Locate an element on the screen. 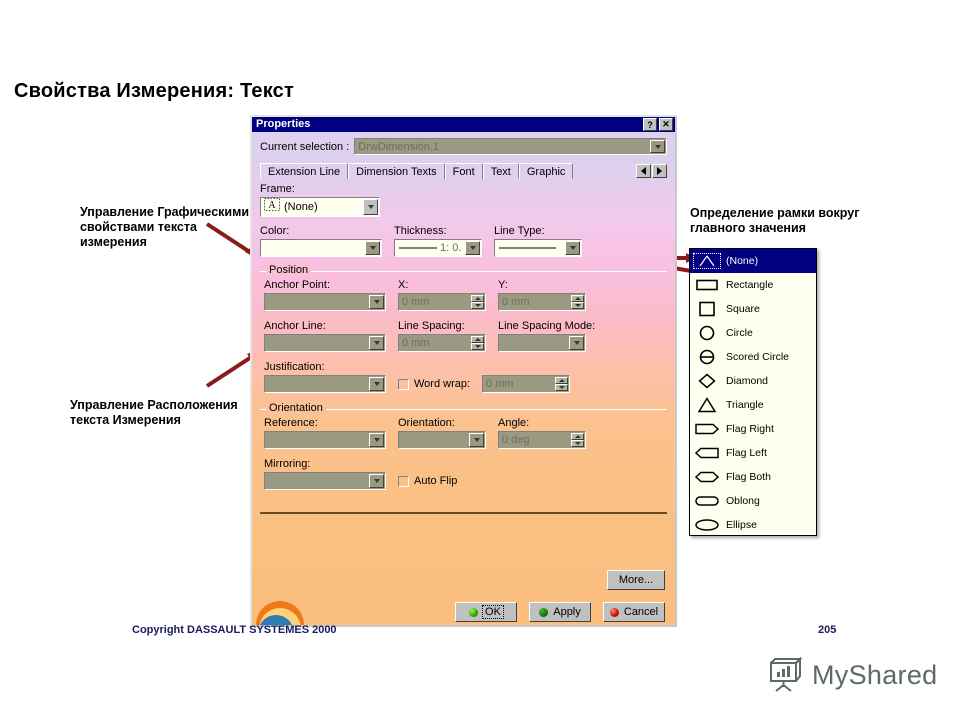  ok-button-label: OK is located at coordinates (493, 612).